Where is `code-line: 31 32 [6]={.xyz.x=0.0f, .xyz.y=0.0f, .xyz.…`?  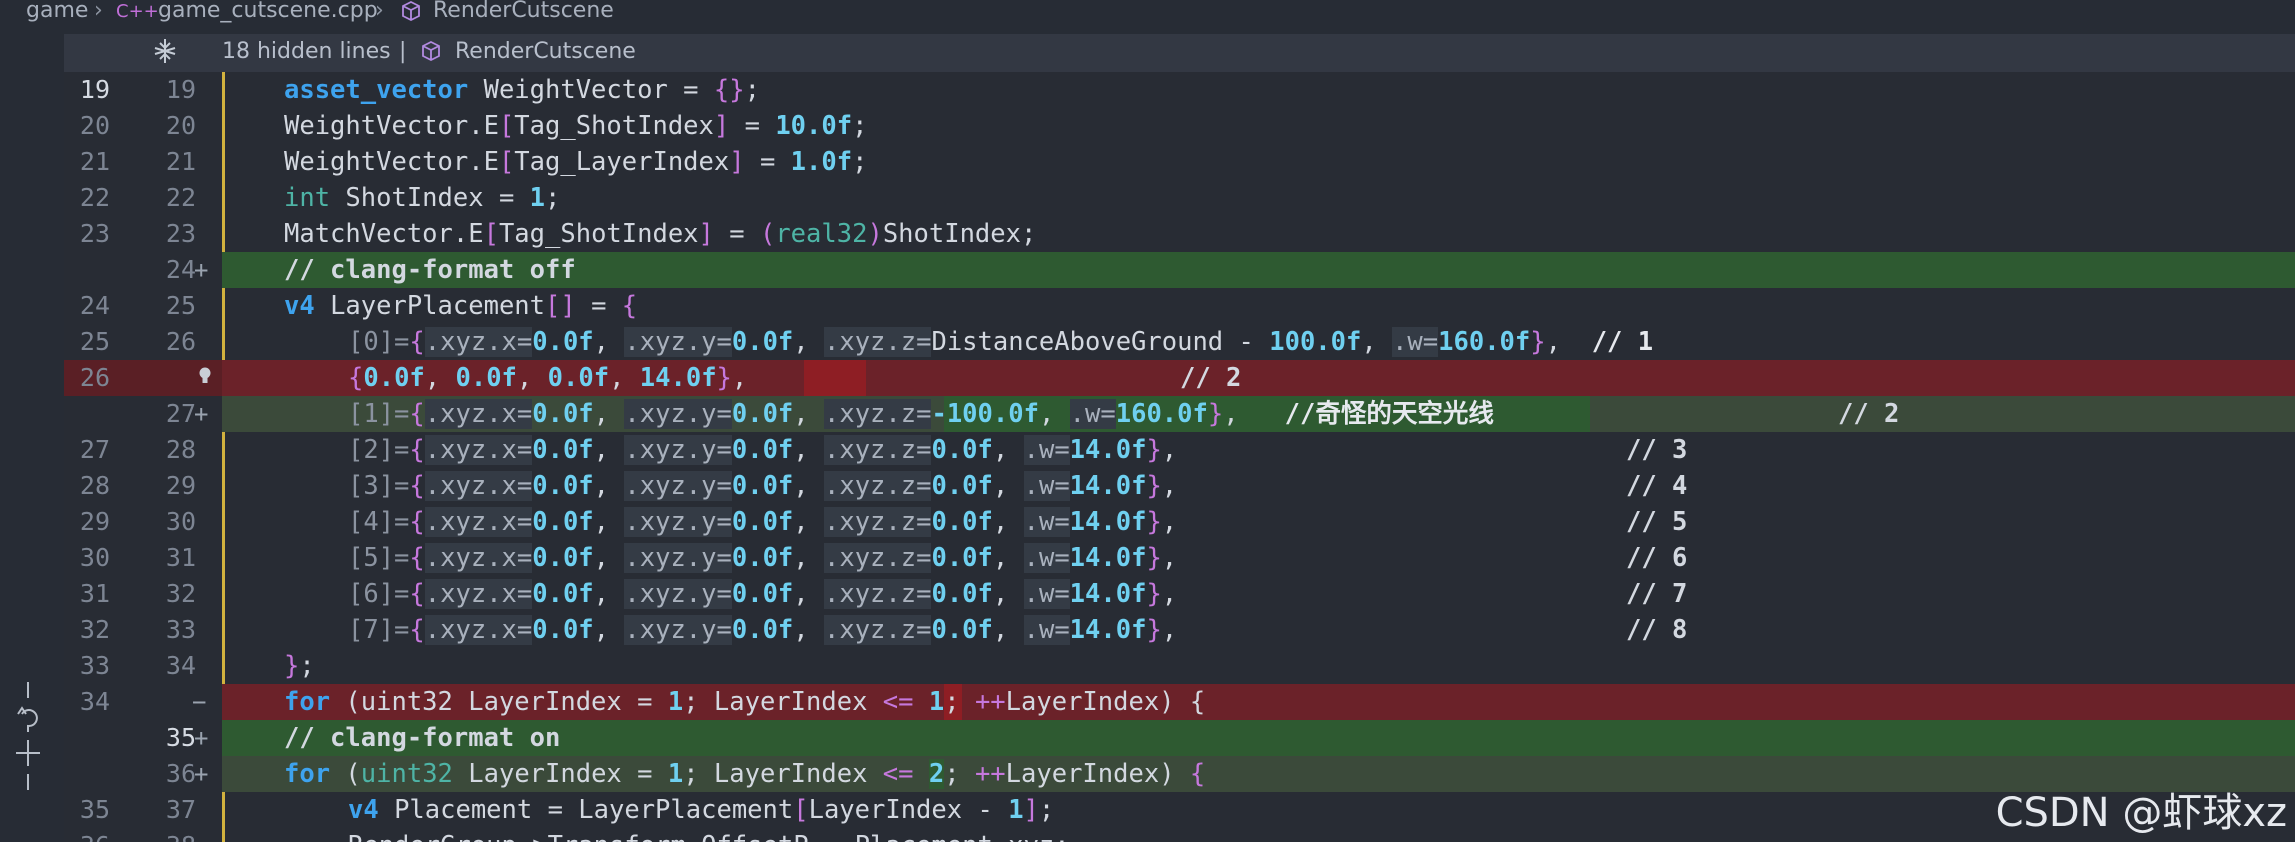 code-line: 31 32 [6]={.xyz.x=0.0f, .xyz.y=0.0f, .xyz.… is located at coordinates (1179, 594).